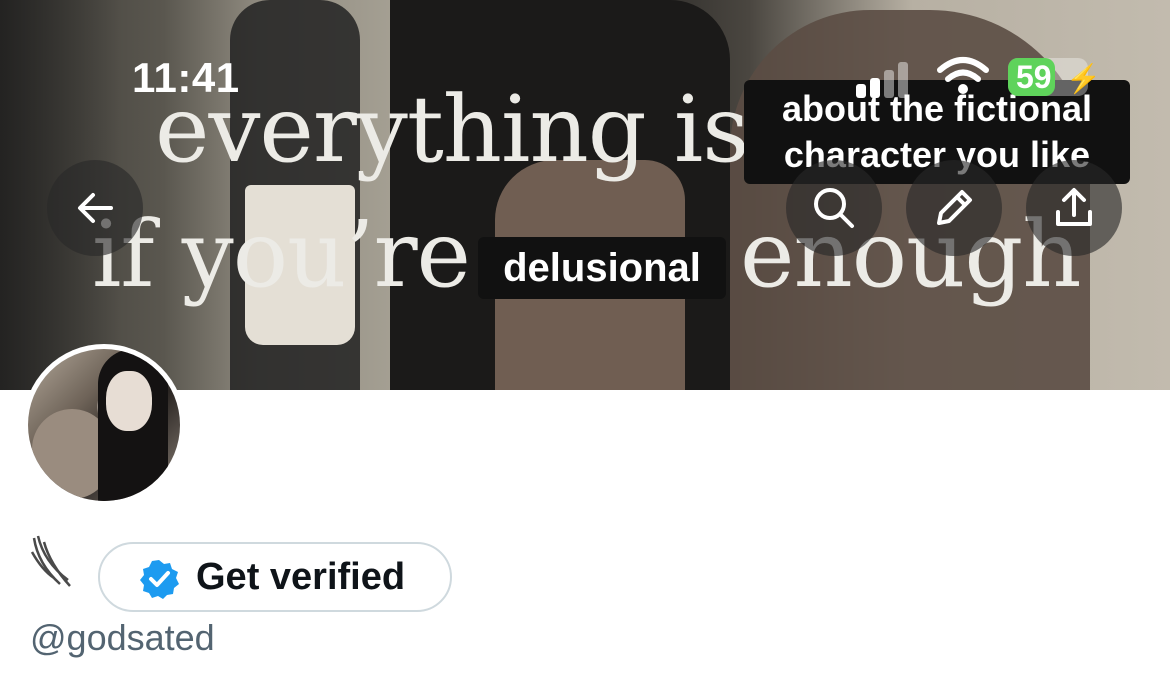 This screenshot has height=700, width=1170. I want to click on share-icon, so click(1074, 207).